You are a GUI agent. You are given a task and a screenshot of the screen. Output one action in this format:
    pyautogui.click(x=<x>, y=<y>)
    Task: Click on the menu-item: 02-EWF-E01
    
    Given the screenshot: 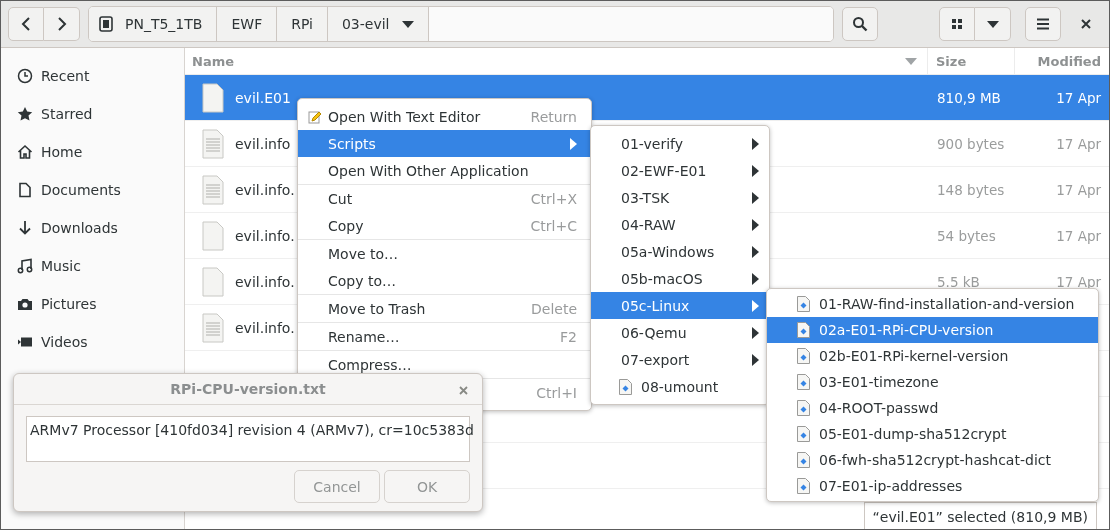 What is the action you would take?
    pyautogui.click(x=680, y=170)
    